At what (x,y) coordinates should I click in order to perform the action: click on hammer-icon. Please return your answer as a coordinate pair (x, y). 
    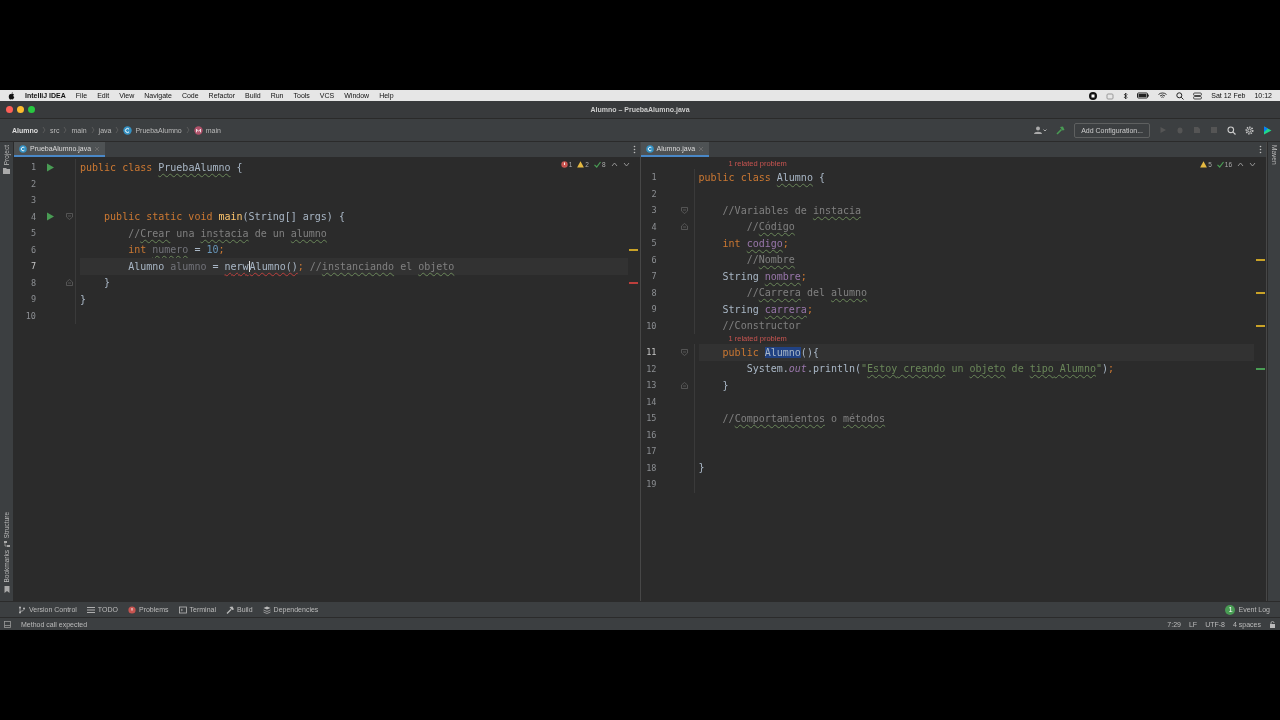
    Looking at the image, I should click on (1061, 130).